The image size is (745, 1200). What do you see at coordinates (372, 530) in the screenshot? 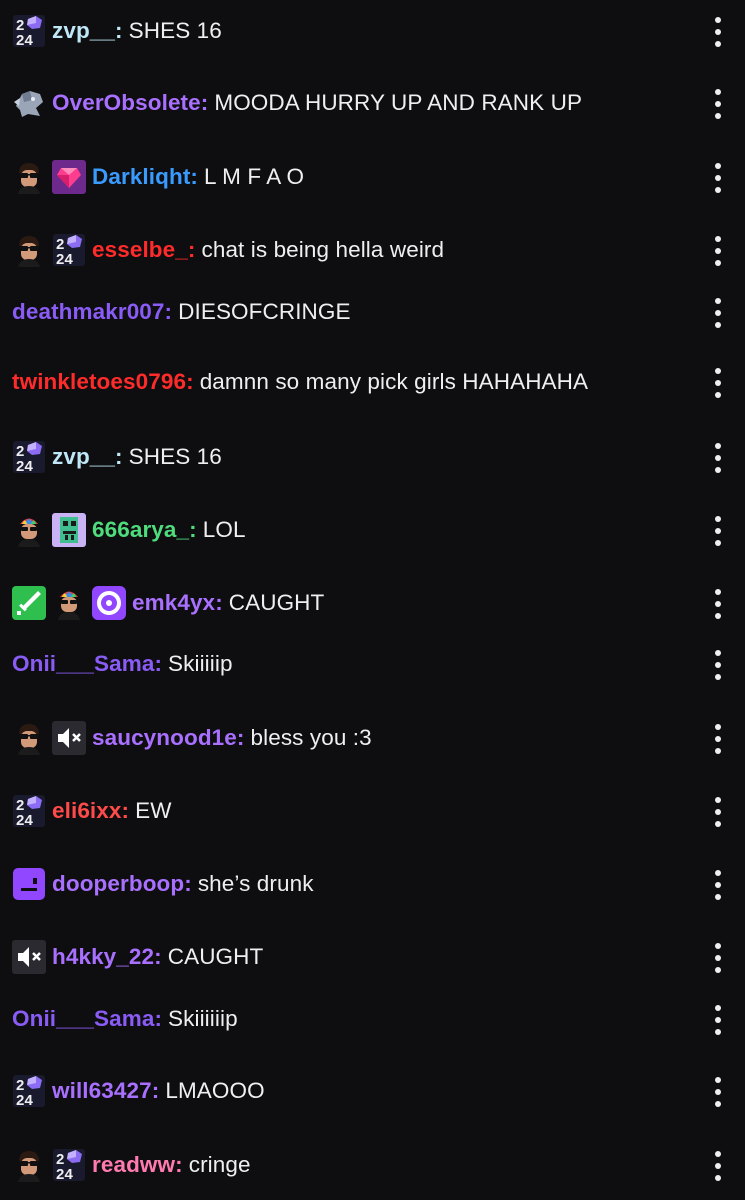
I see `chat-message: 666arya_: LOL` at bounding box center [372, 530].